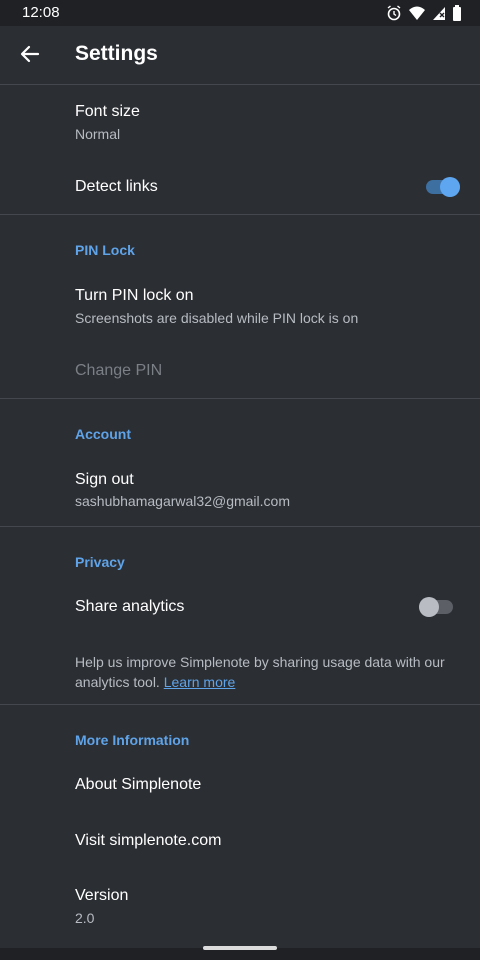 The height and width of the screenshot is (960, 480). Describe the element at coordinates (240, 948) in the screenshot. I see `home-gesture-pill` at that location.